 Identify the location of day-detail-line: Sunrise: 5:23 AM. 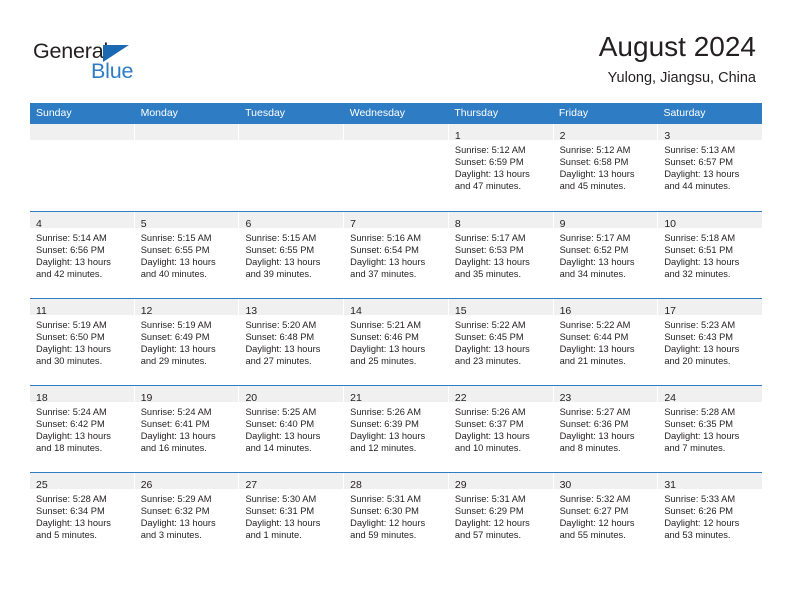
(700, 325).